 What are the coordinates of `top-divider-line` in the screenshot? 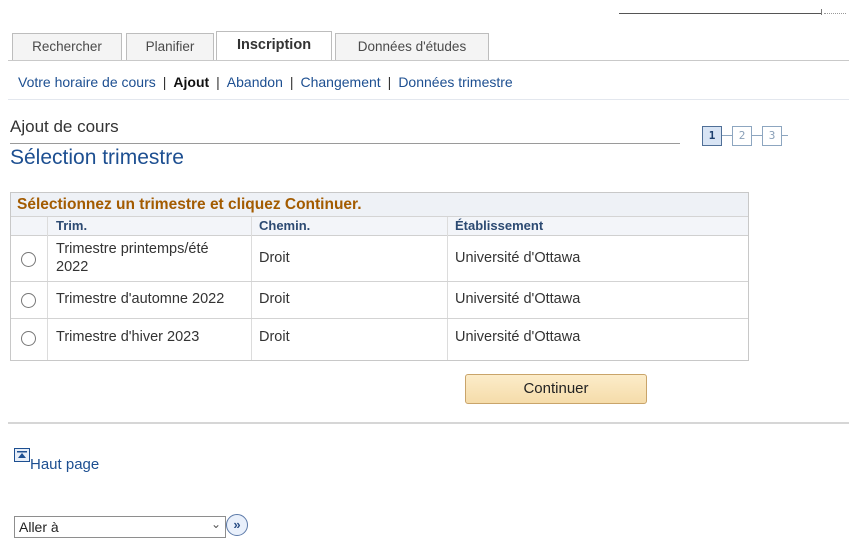 It's located at (720, 13).